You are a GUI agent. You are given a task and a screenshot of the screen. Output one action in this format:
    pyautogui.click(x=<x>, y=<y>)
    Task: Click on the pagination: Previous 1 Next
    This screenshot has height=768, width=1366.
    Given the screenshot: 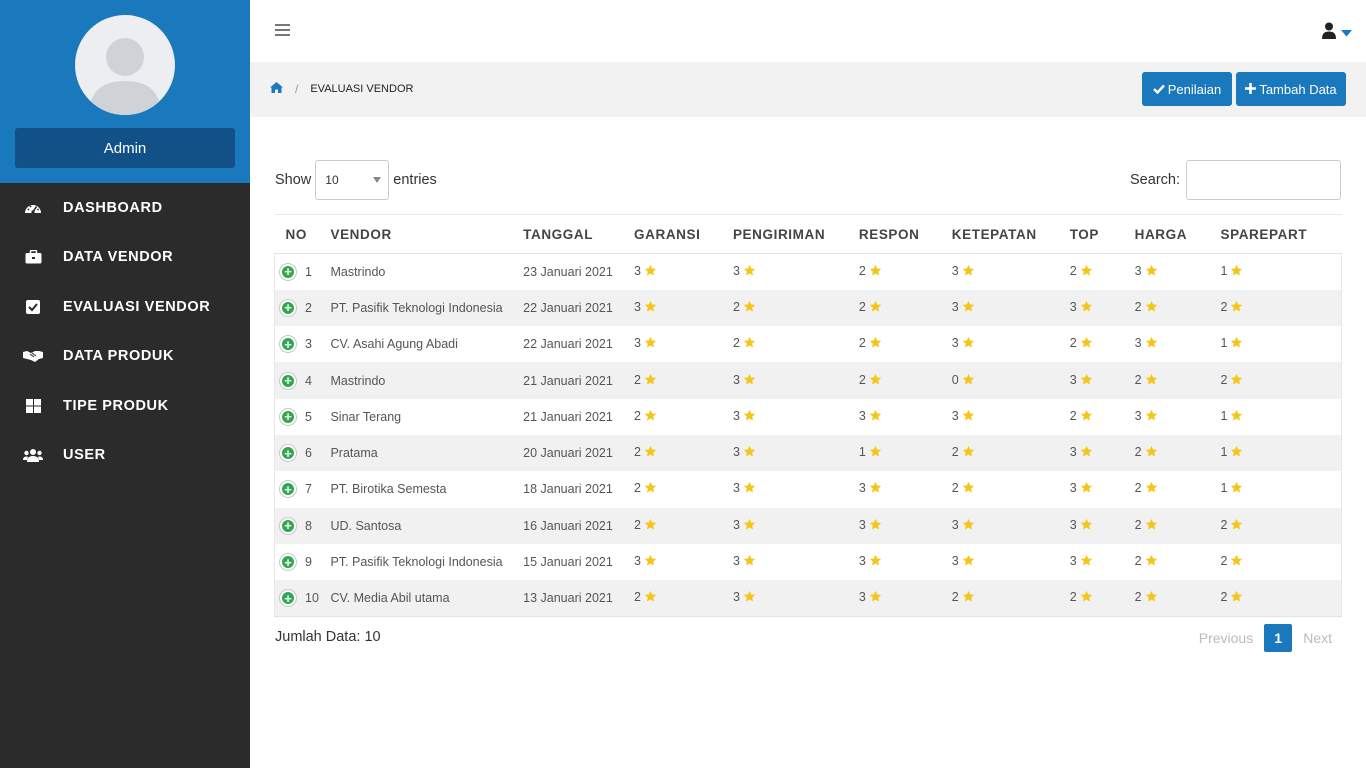 What is the action you would take?
    pyautogui.click(x=1265, y=638)
    